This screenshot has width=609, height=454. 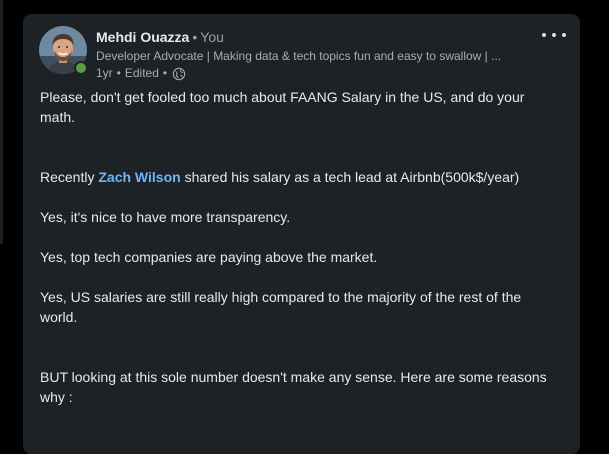 I want to click on author-name: Mehdi Ouazza, so click(x=142, y=37).